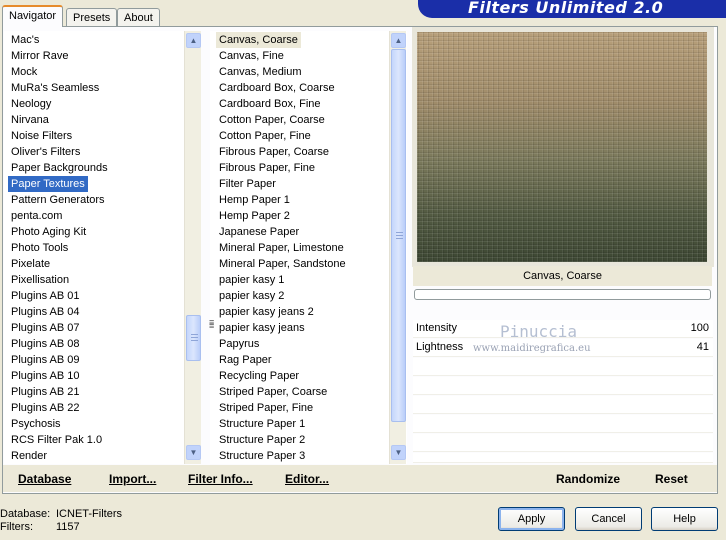 The image size is (726, 540). Describe the element at coordinates (272, 120) in the screenshot. I see `filter-item: Cotton Paper, Coarse` at that location.